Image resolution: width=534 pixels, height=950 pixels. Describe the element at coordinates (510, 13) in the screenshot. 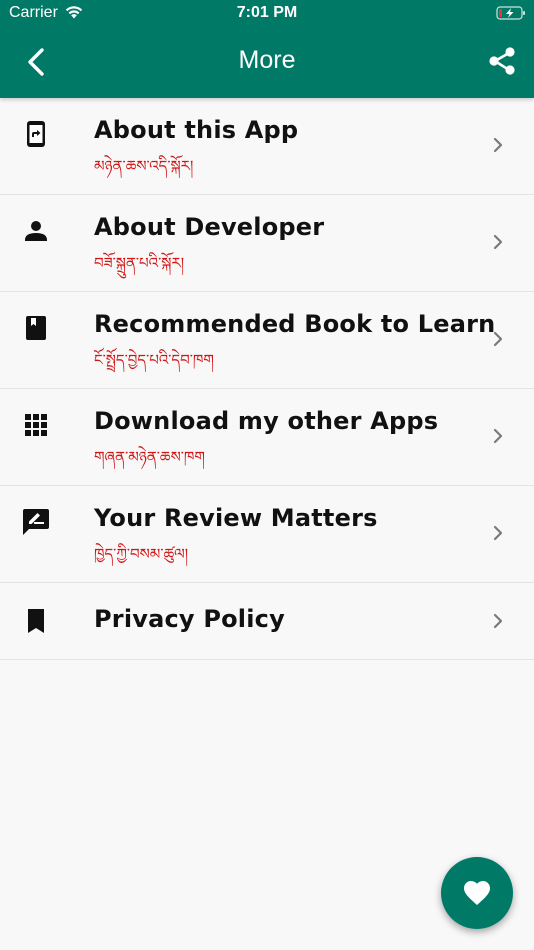

I see `battery-charging-icon` at that location.